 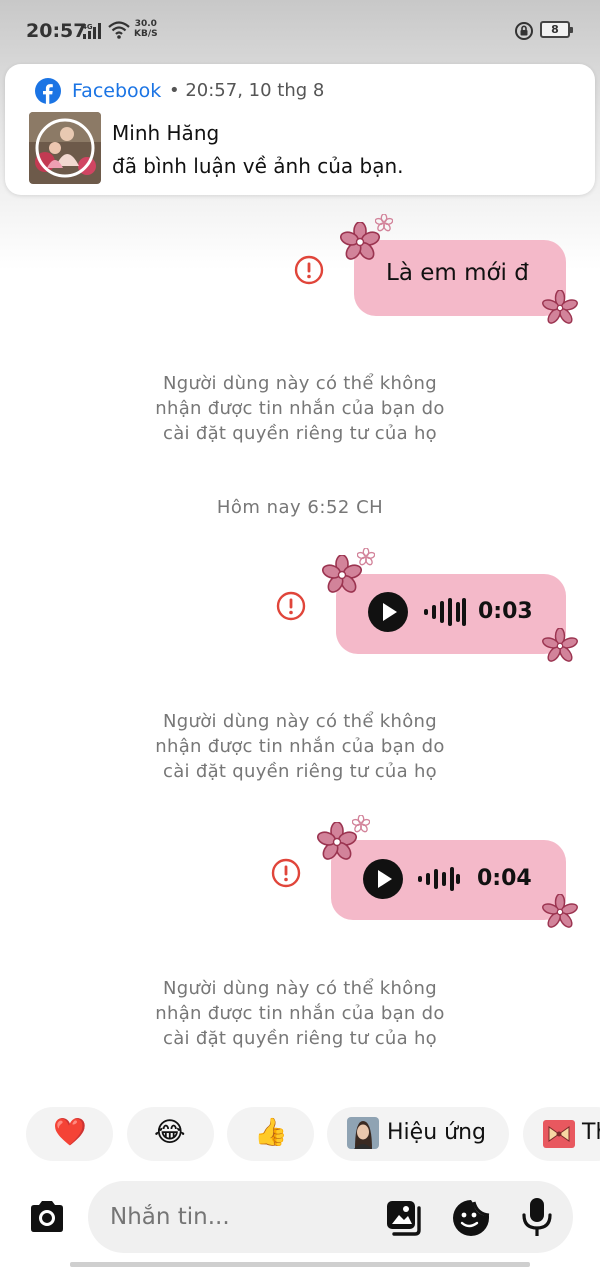 I want to click on svg-text: 4G, so click(x=87, y=27).